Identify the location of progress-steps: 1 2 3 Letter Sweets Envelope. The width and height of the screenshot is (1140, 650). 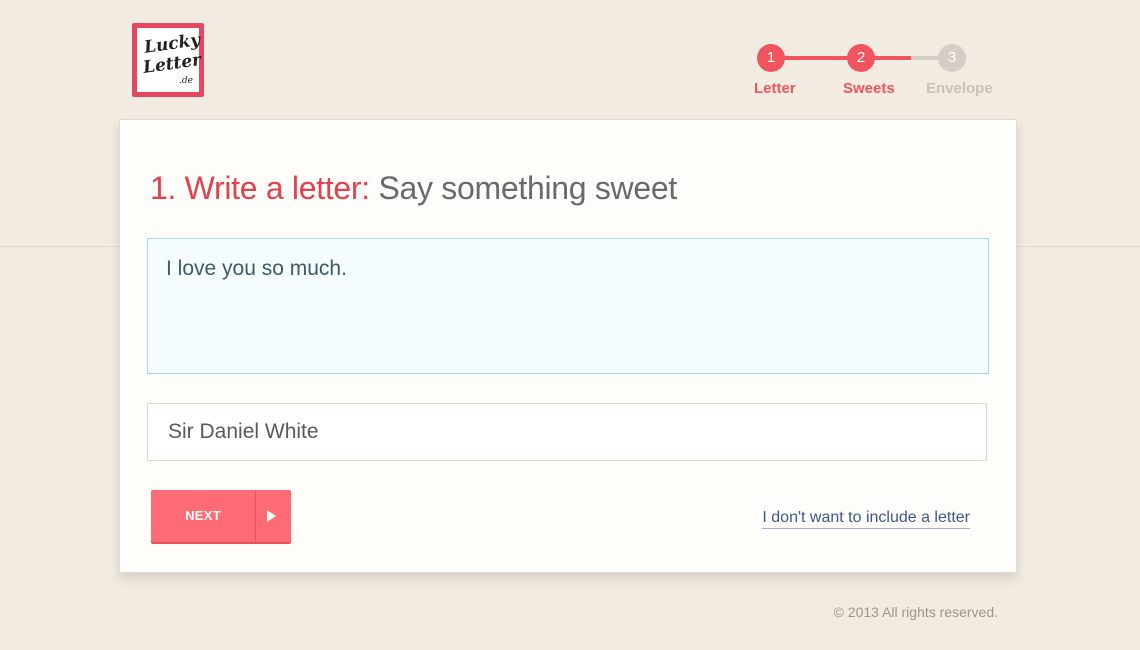
(875, 70).